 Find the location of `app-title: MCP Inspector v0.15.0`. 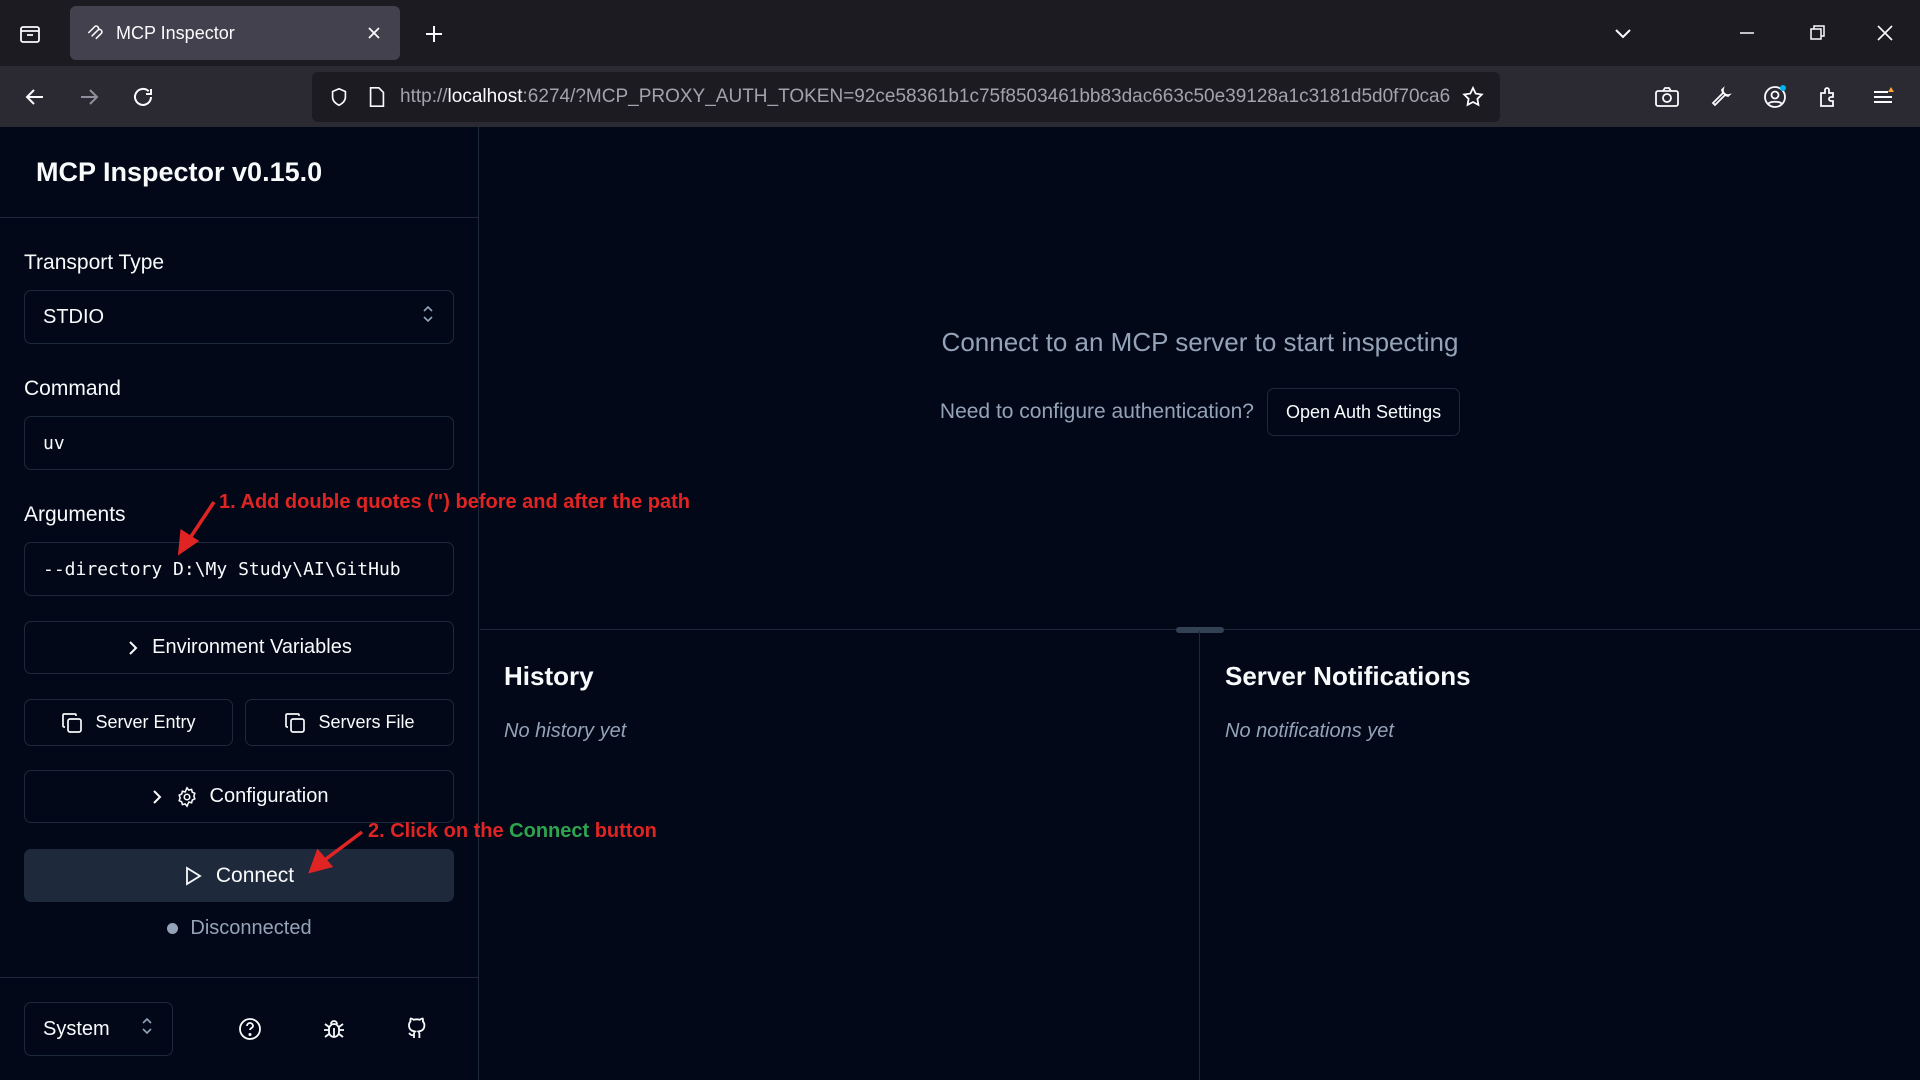

app-title: MCP Inspector v0.15.0 is located at coordinates (179, 172).